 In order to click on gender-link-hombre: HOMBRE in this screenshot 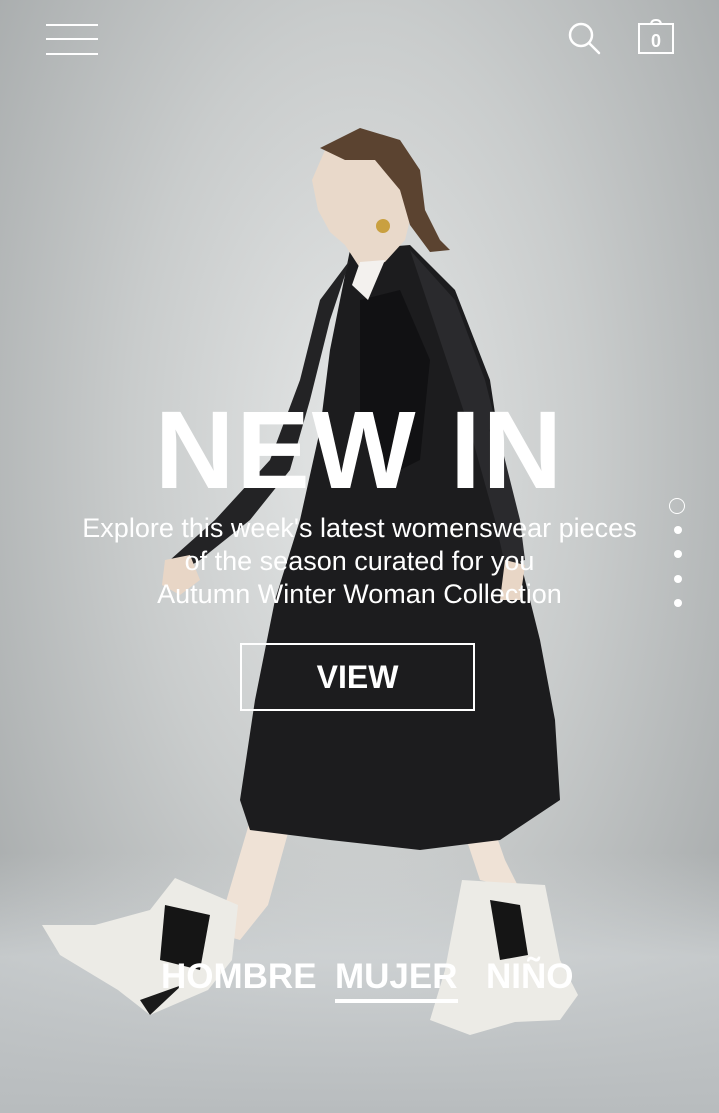, I will do `click(239, 977)`.